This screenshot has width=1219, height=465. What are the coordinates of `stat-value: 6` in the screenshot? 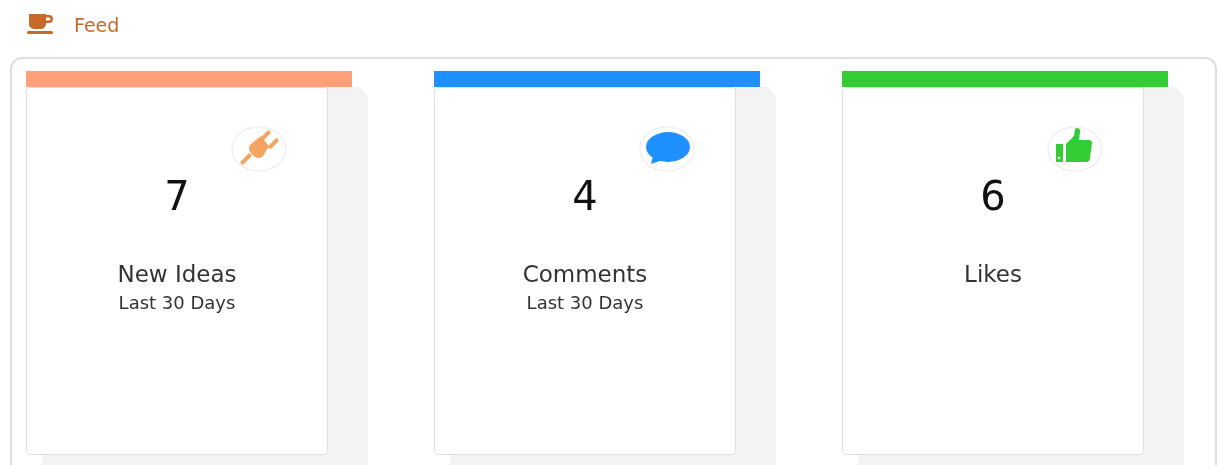 It's located at (993, 196).